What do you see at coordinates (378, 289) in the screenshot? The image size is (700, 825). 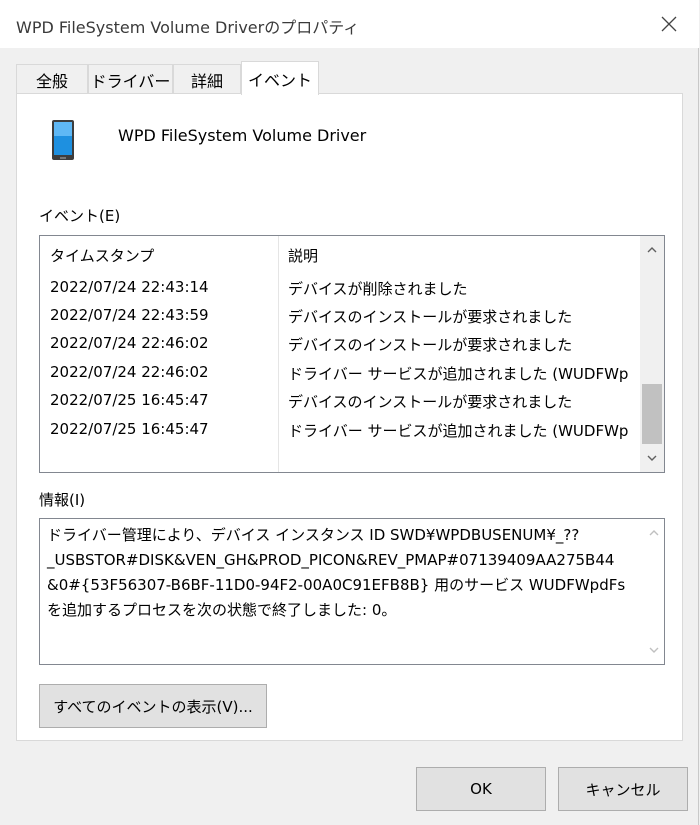 I see `event-description: デバイスが削除されました` at bounding box center [378, 289].